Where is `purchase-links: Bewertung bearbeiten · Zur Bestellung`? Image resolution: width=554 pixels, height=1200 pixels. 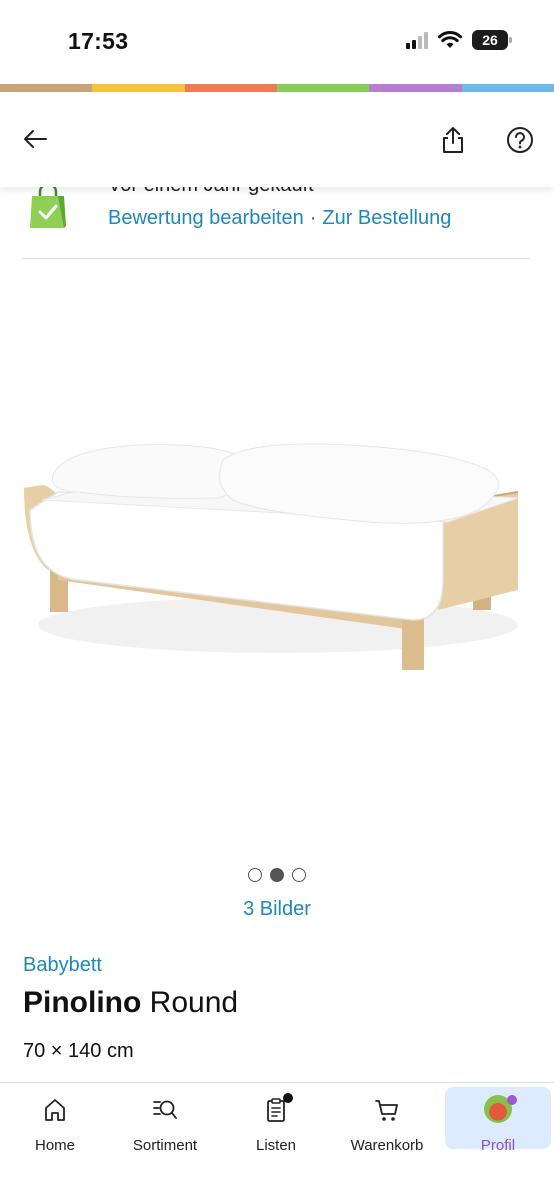
purchase-links: Bewertung bearbeiten · Zur Bestellung is located at coordinates (279, 218).